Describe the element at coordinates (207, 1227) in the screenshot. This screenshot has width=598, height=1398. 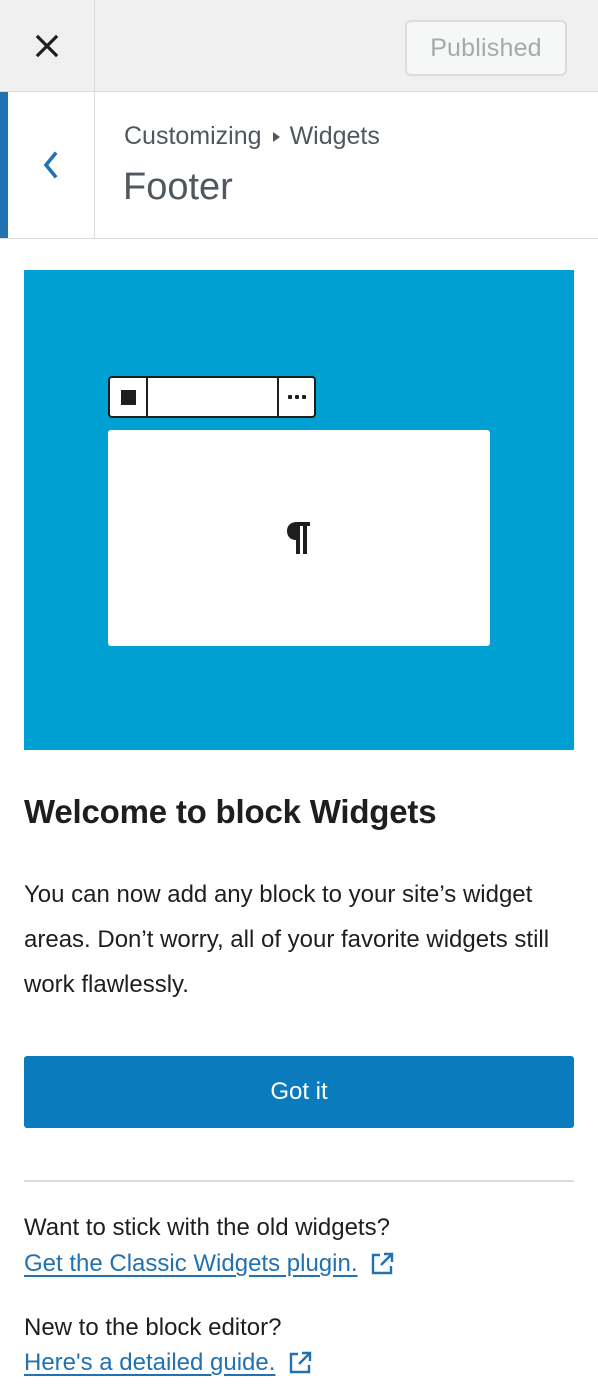
I see `classic-widgets-prompt: Want to stick with the old widgets?` at that location.